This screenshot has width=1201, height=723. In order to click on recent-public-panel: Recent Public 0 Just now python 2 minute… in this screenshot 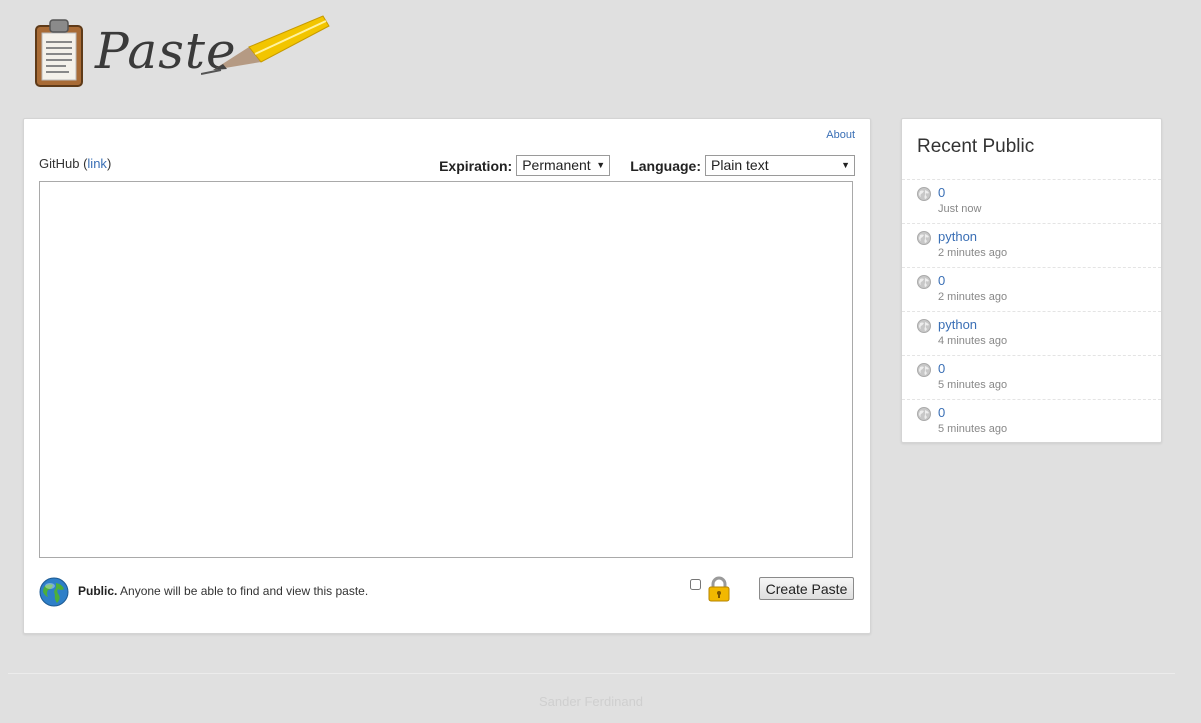, I will do `click(1031, 280)`.